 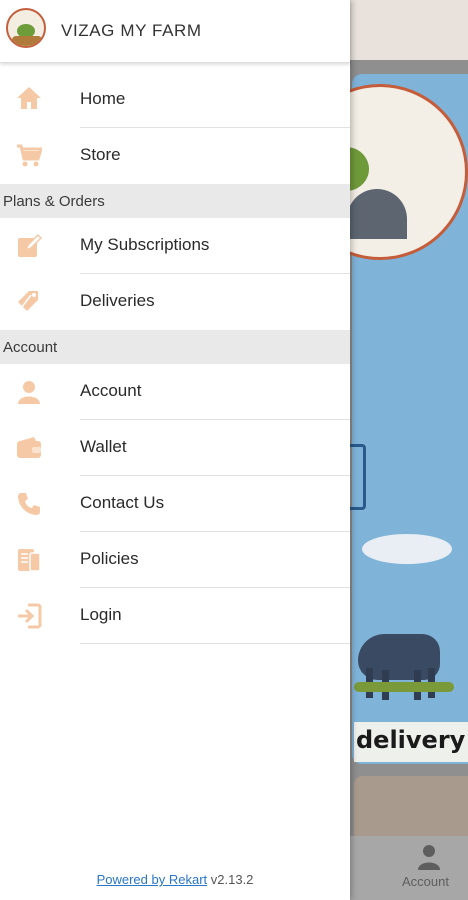 What do you see at coordinates (409, 30) in the screenshot?
I see `background-header` at bounding box center [409, 30].